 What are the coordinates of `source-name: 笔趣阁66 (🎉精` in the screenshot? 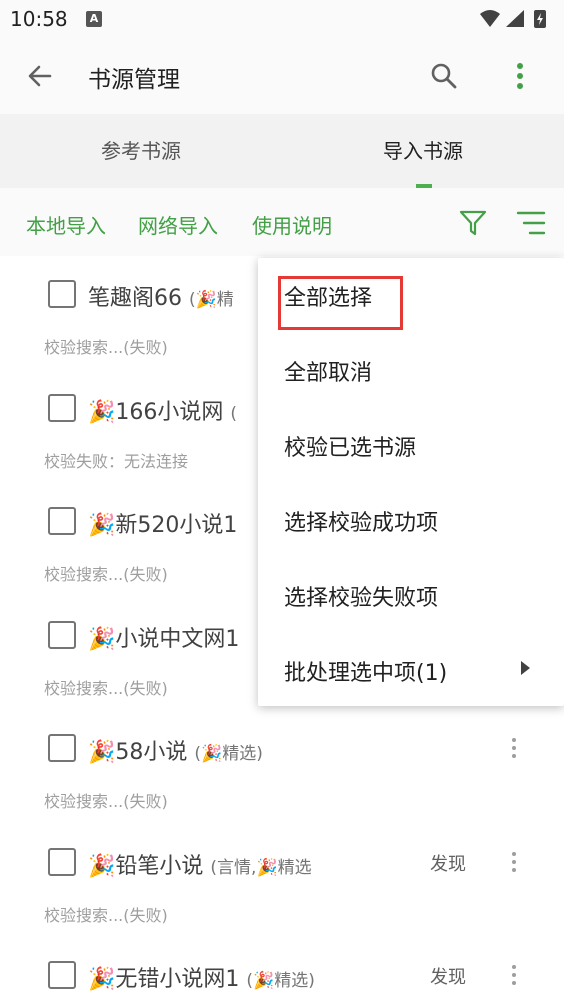 It's located at (161, 296).